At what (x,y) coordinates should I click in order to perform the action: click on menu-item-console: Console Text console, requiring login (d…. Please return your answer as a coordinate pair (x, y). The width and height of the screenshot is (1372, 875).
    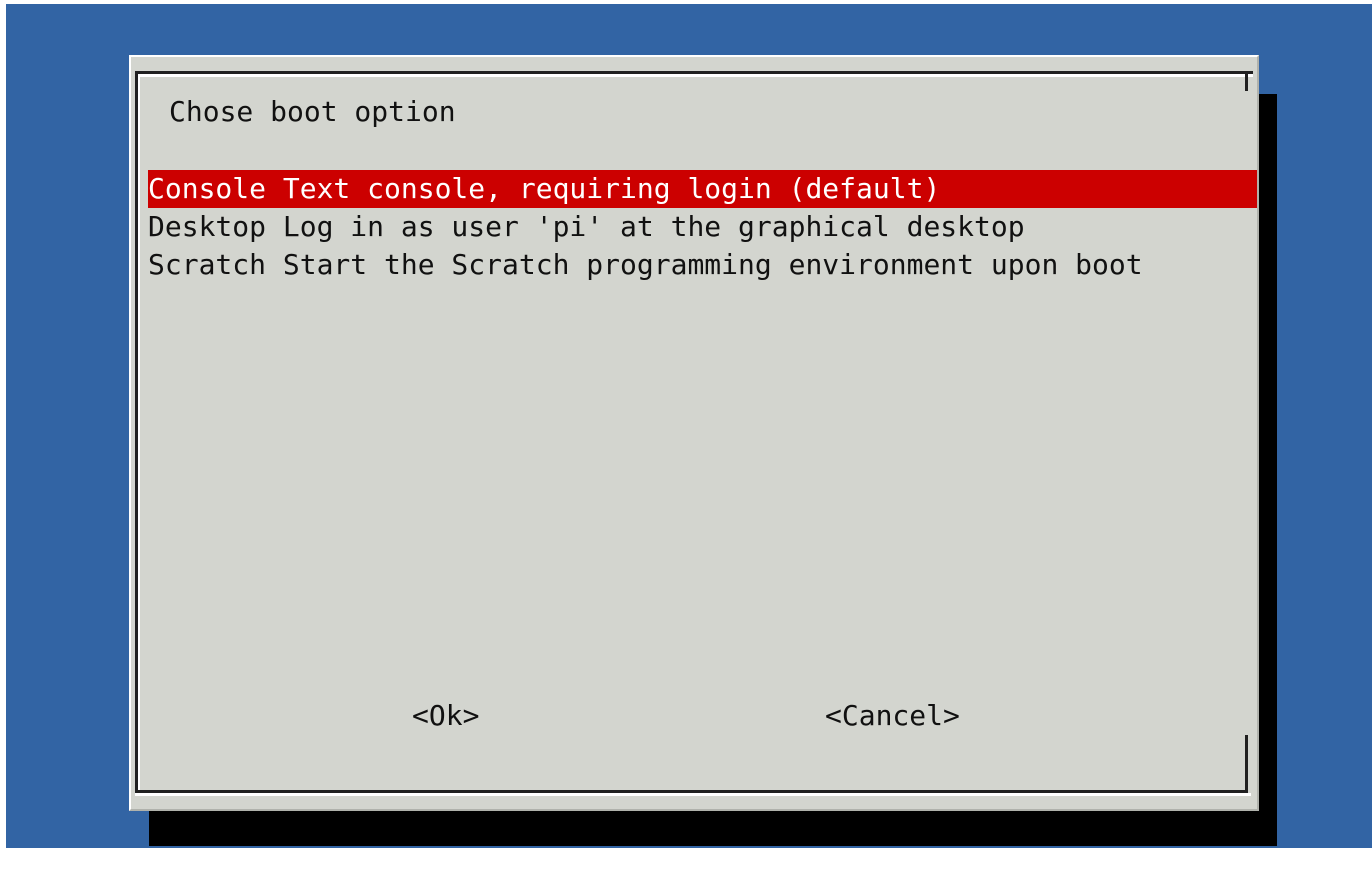
    Looking at the image, I should click on (702, 189).